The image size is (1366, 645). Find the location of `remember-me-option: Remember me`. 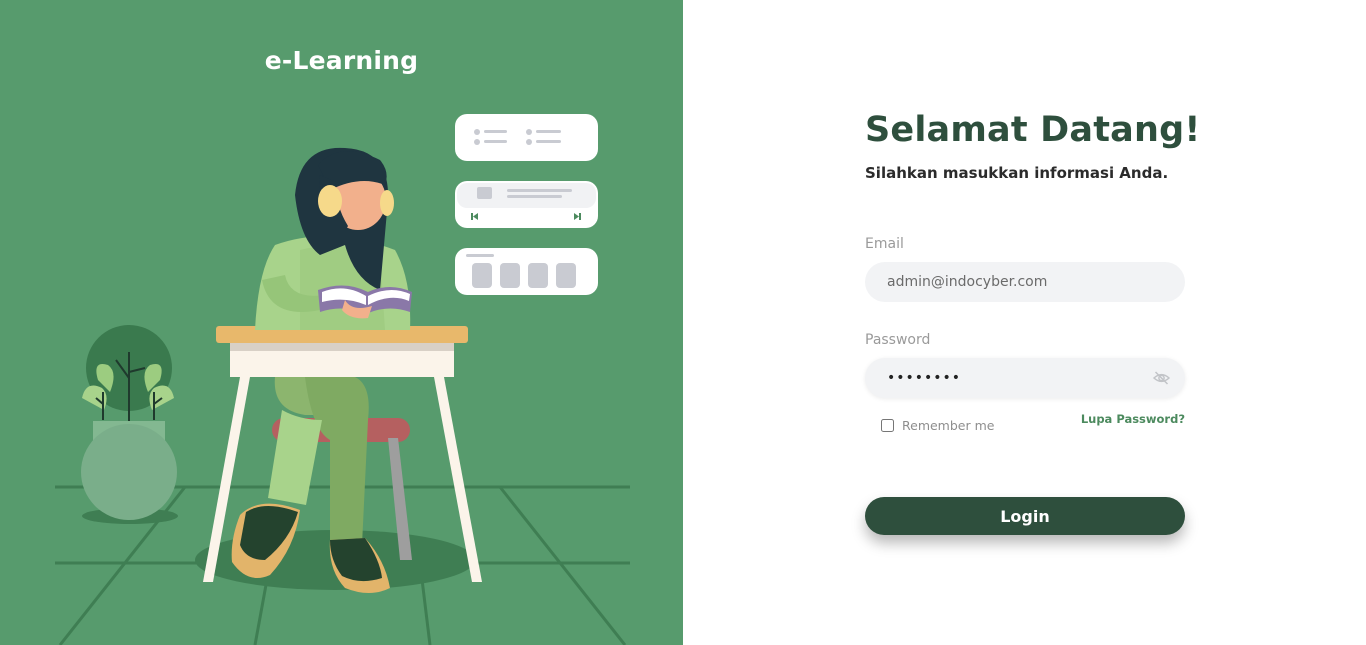

remember-me-option: Remember me is located at coordinates (937, 425).